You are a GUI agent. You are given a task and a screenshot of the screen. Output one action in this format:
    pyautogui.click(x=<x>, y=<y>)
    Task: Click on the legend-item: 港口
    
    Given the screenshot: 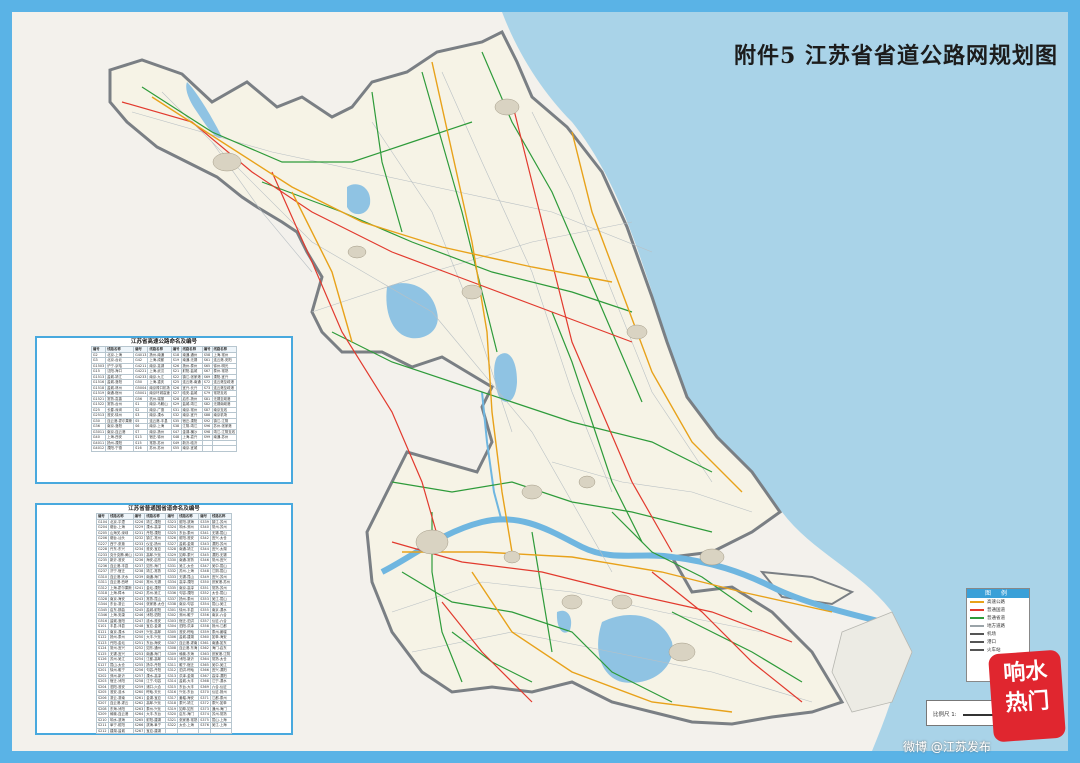 What is the action you would take?
    pyautogui.click(x=998, y=642)
    